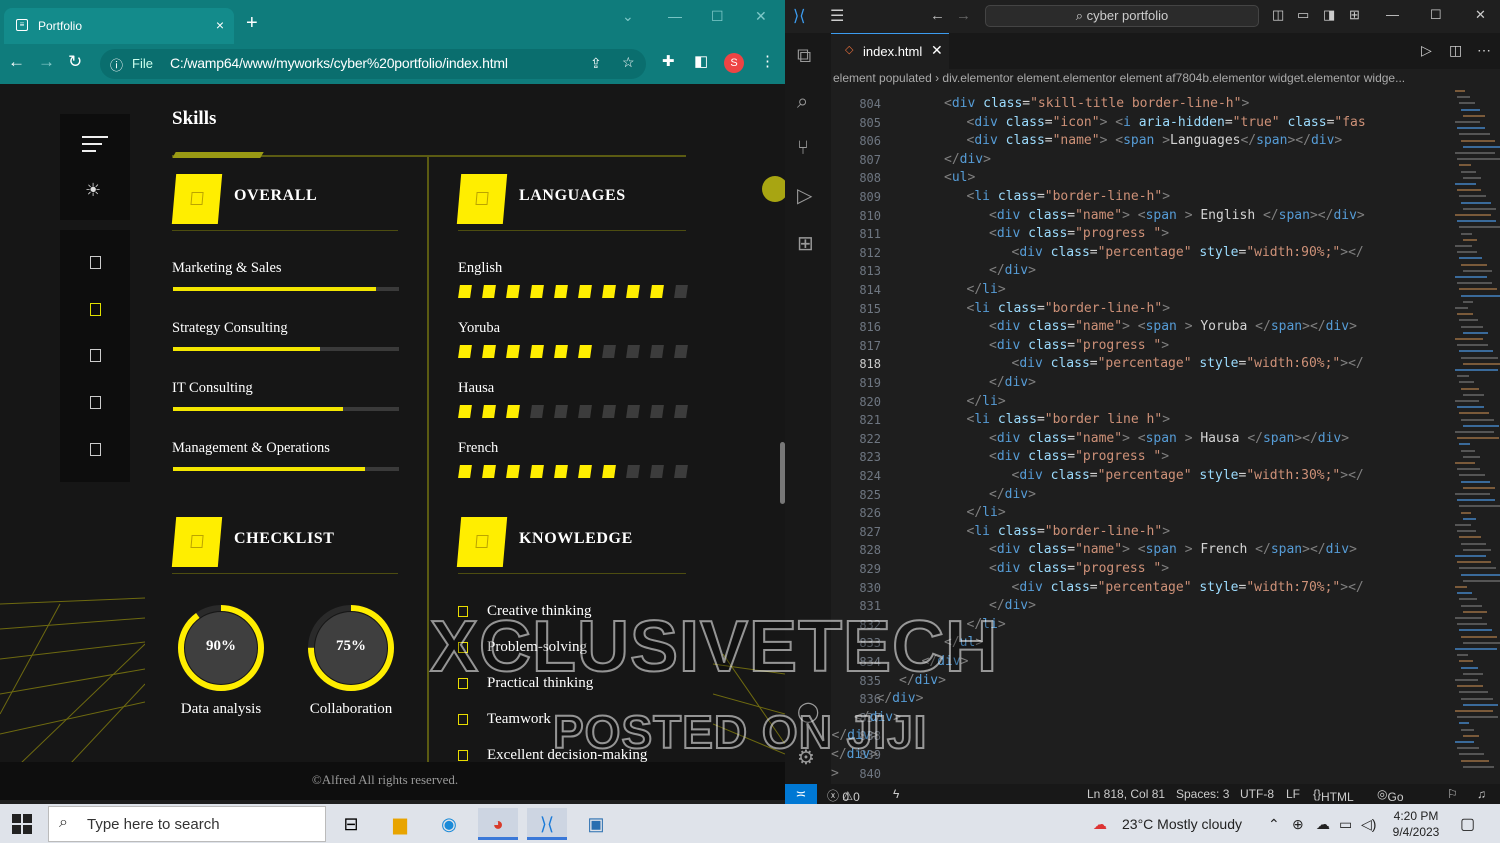 The height and width of the screenshot is (843, 1500). Describe the element at coordinates (1470, 437) in the screenshot. I see `minimap` at that location.